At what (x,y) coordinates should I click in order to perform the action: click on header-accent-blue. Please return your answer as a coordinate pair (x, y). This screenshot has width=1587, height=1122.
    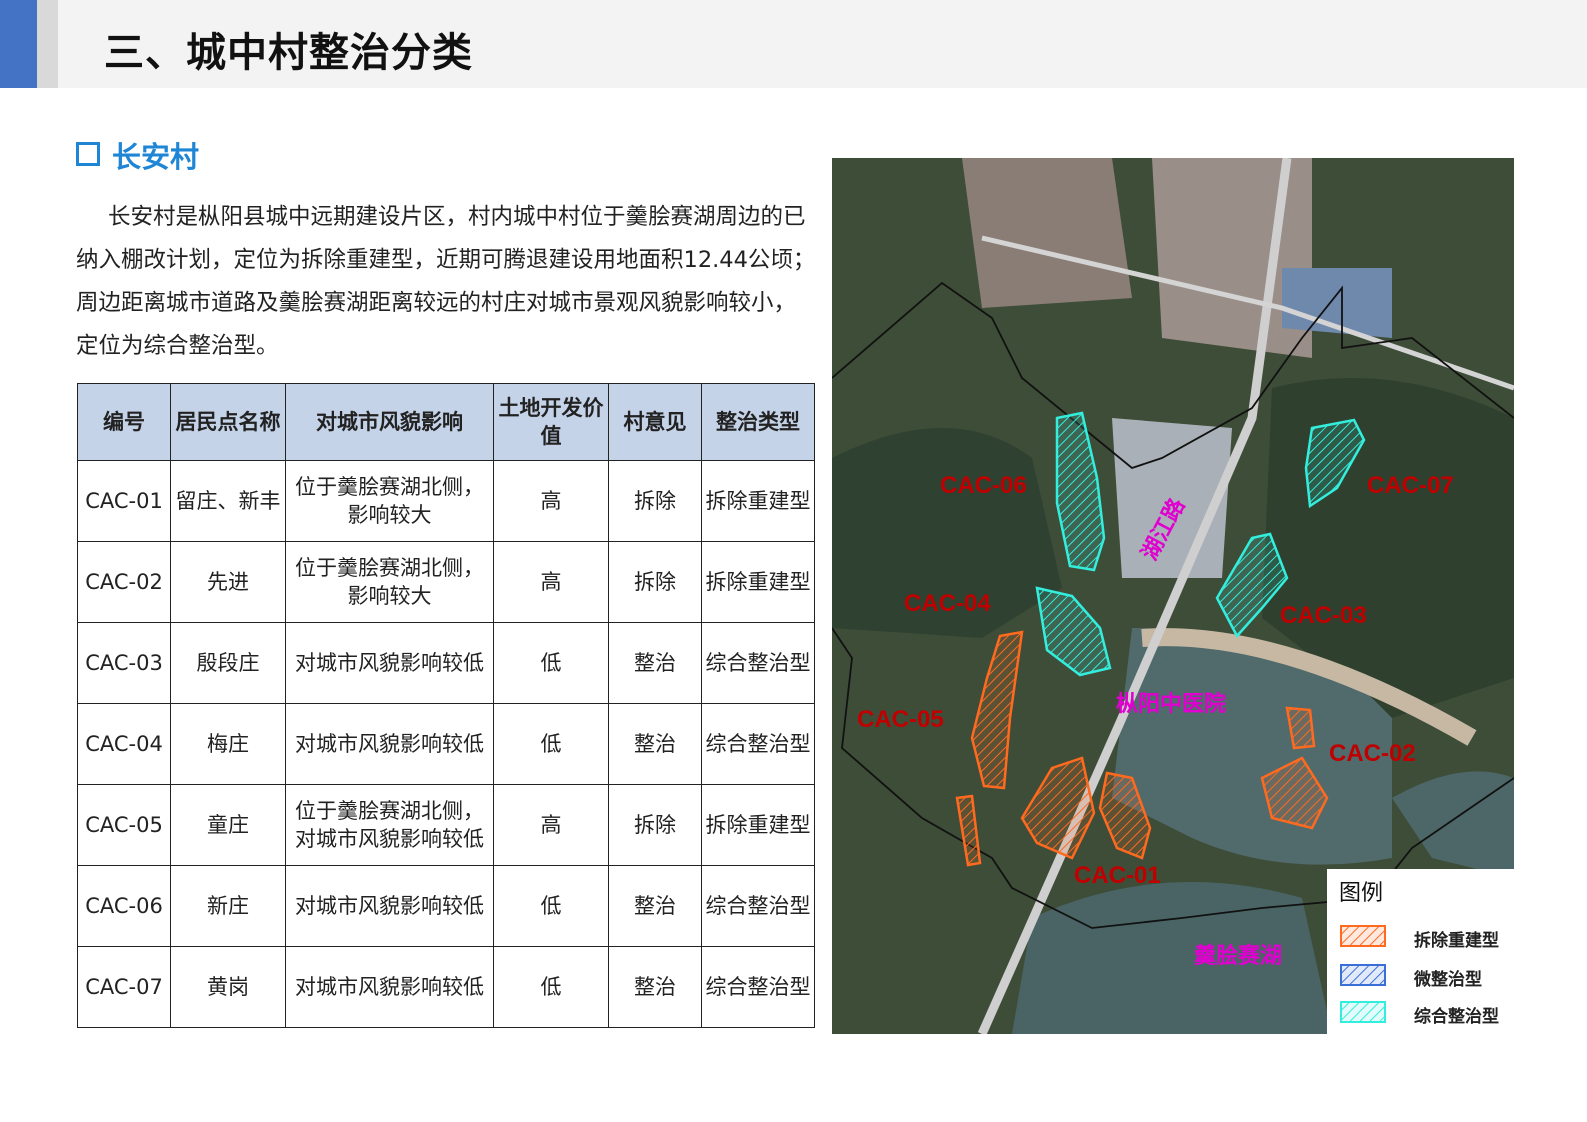
    Looking at the image, I should click on (18, 44).